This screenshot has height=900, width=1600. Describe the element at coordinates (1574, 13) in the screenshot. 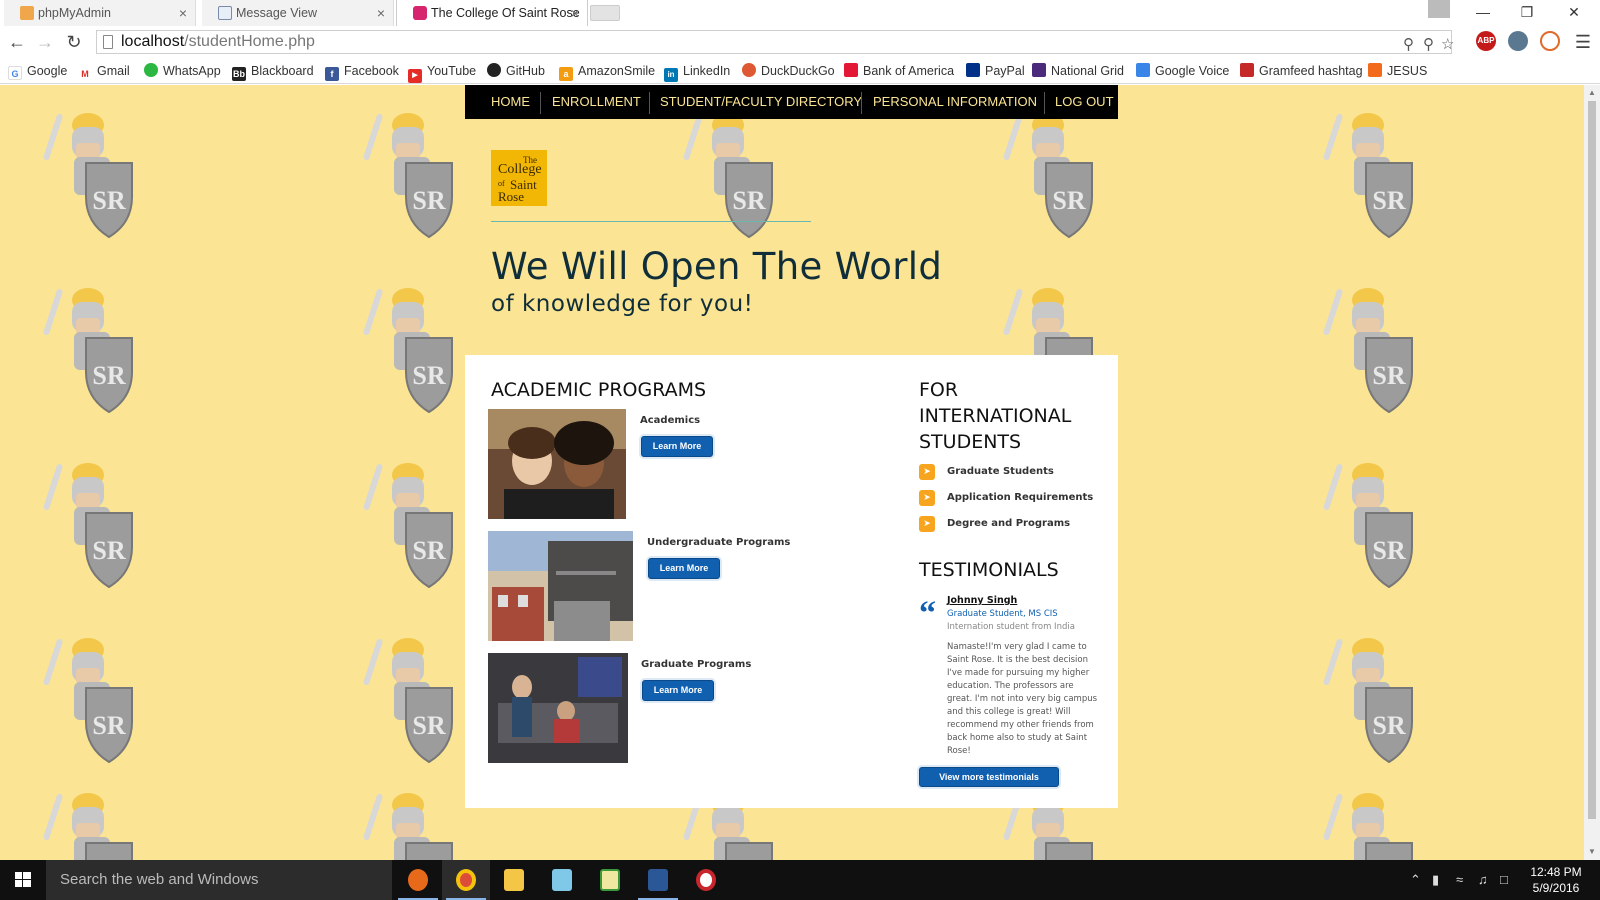

I see `window-close-icon: ✕` at that location.